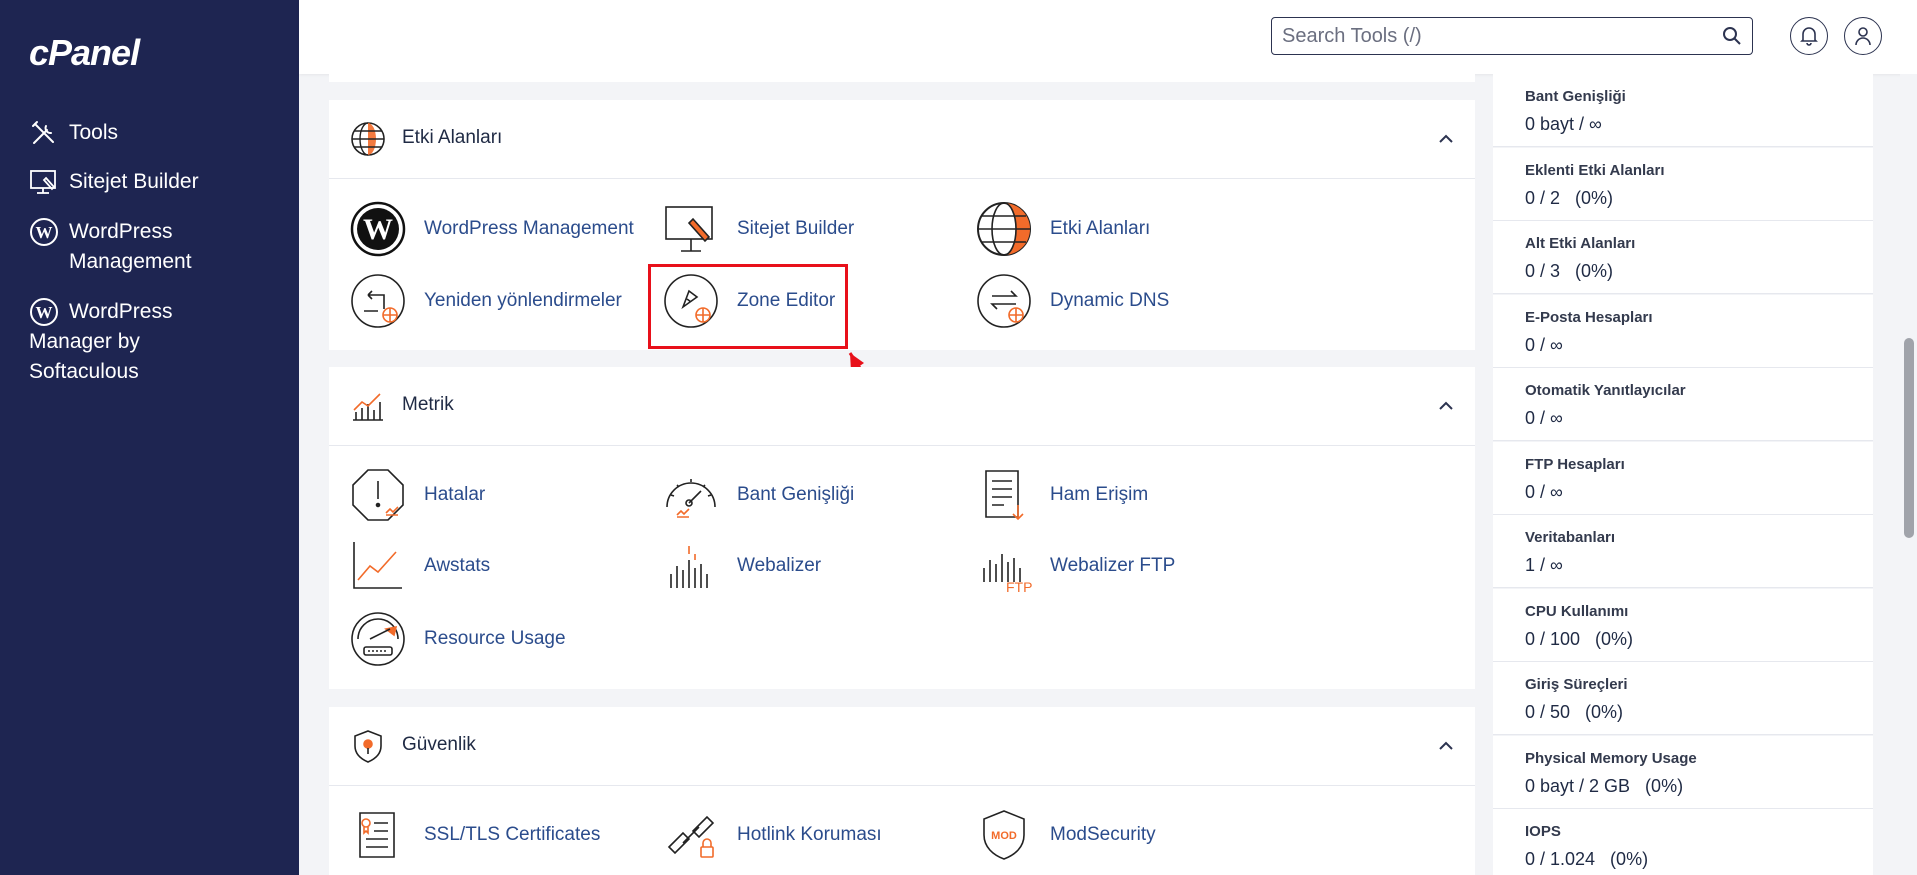  What do you see at coordinates (512, 834) in the screenshot?
I see `tool-label: SSL/TLS Certificates` at bounding box center [512, 834].